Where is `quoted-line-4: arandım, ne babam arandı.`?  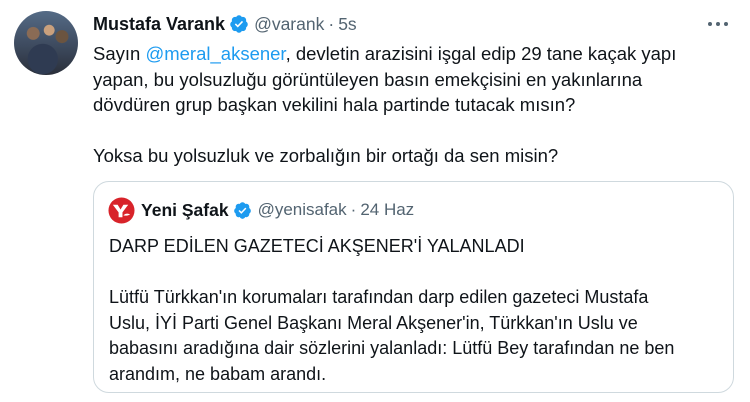
quoted-line-4: arandım, ne babam arandı. is located at coordinates (218, 373).